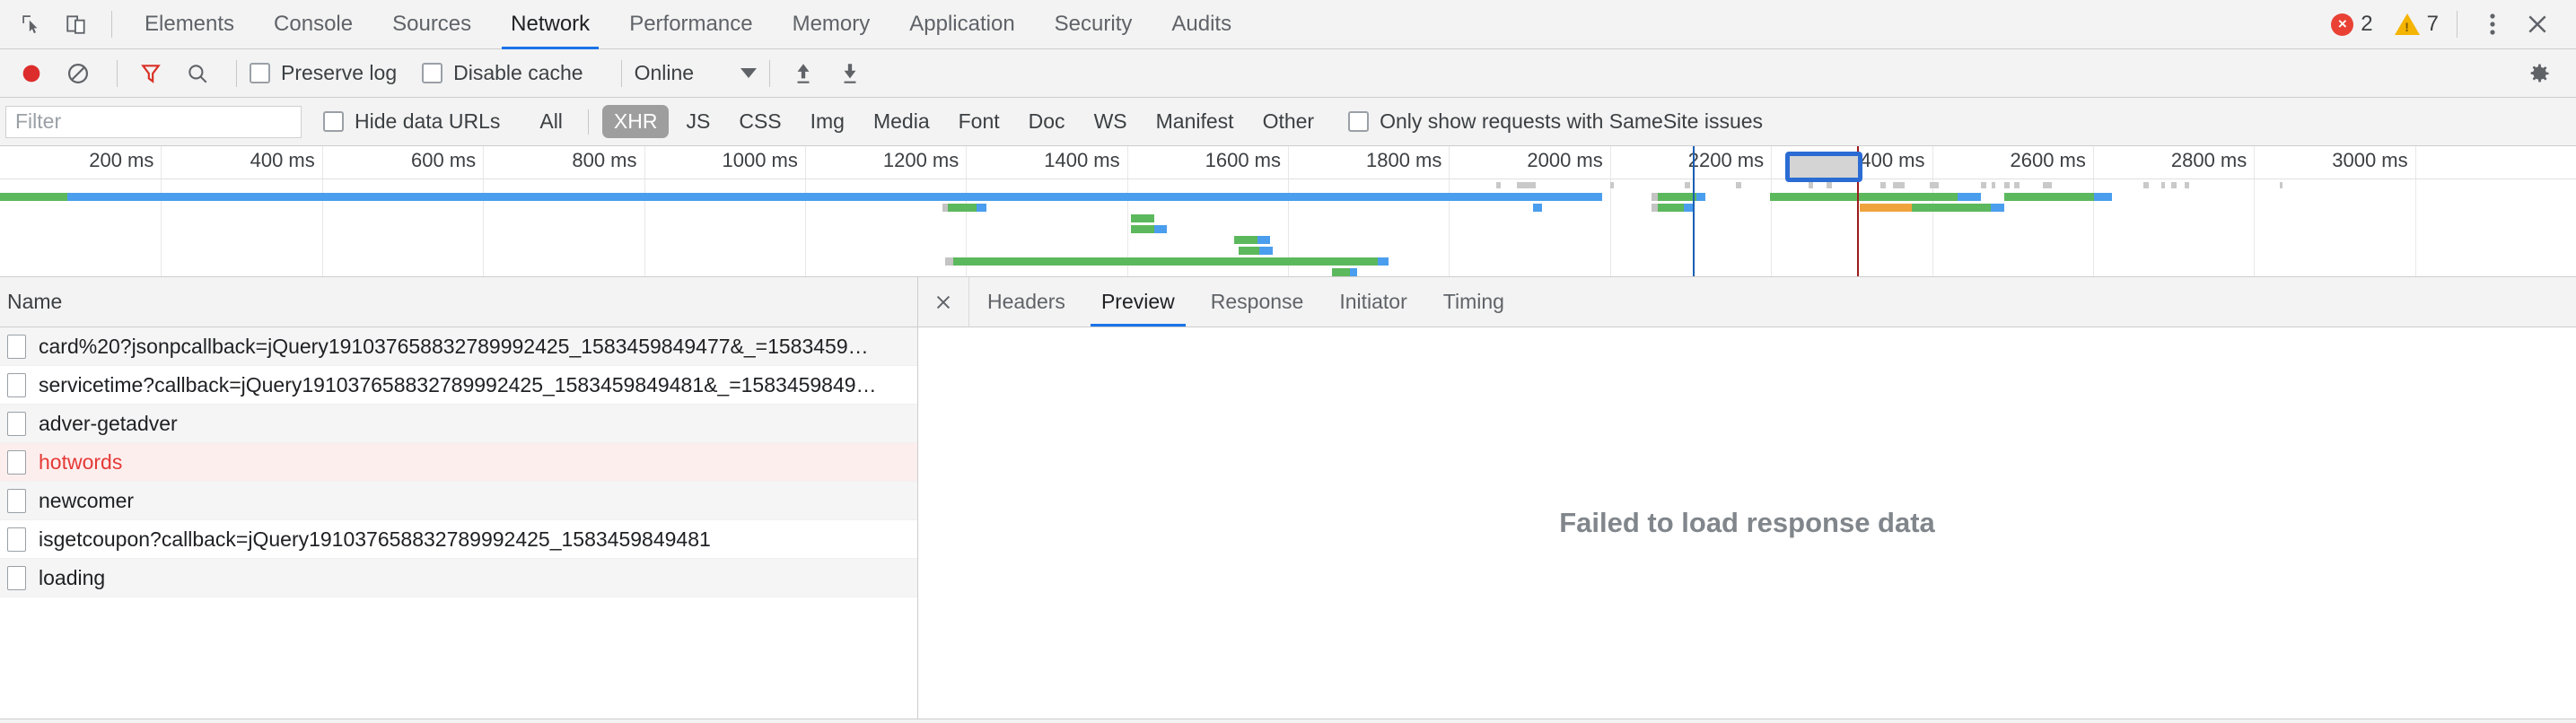 This screenshot has width=2576, height=723. I want to click on filter-type-img: Img, so click(827, 122).